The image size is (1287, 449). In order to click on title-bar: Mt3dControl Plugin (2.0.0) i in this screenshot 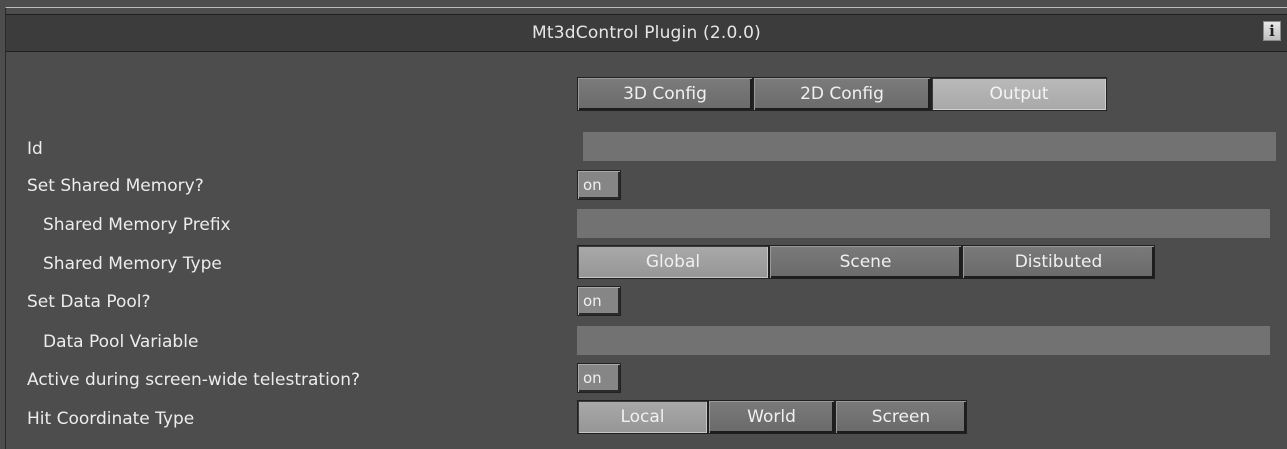, I will do `click(646, 33)`.